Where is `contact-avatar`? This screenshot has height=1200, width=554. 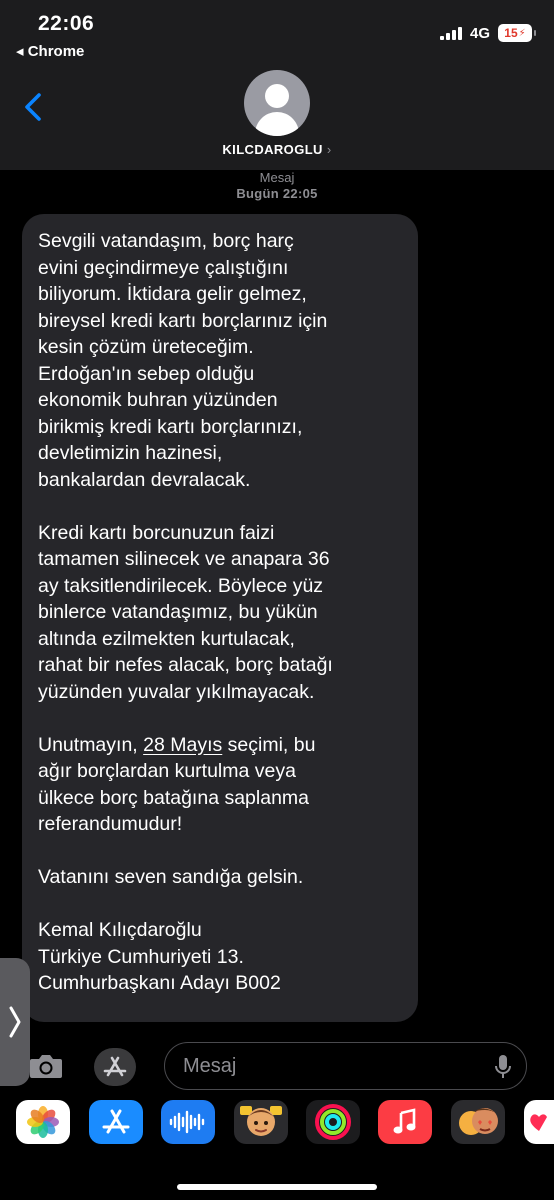
contact-avatar is located at coordinates (277, 103).